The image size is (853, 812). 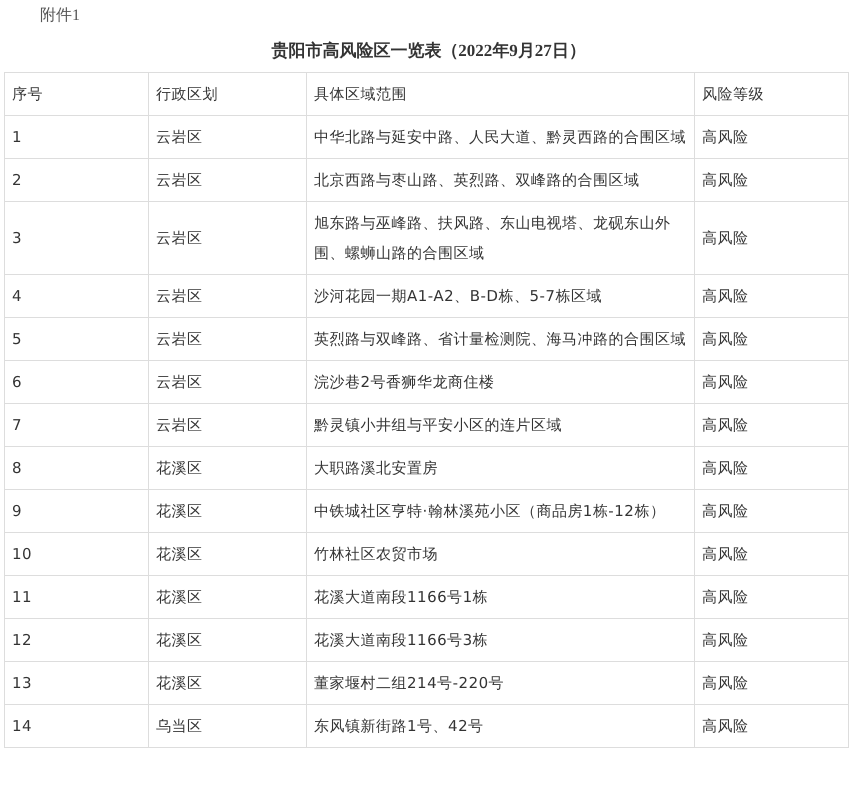 What do you see at coordinates (76, 94) in the screenshot?
I see `column-header: 序号` at bounding box center [76, 94].